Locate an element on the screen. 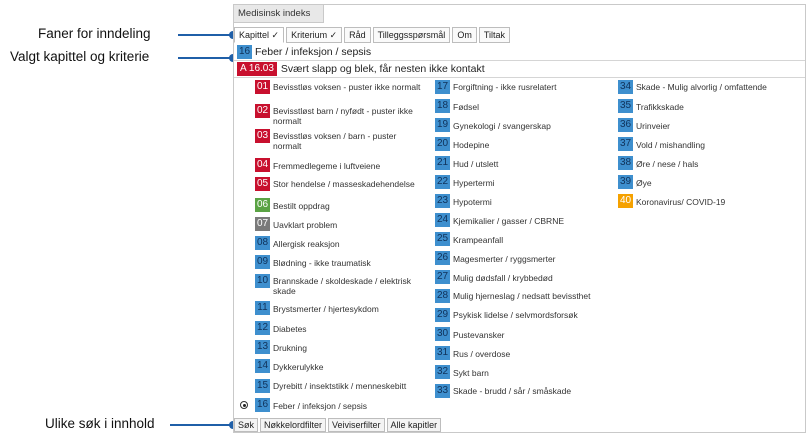 Image resolution: width=808 pixels, height=435 pixels. tab-tiltak: Tiltak is located at coordinates (494, 35).